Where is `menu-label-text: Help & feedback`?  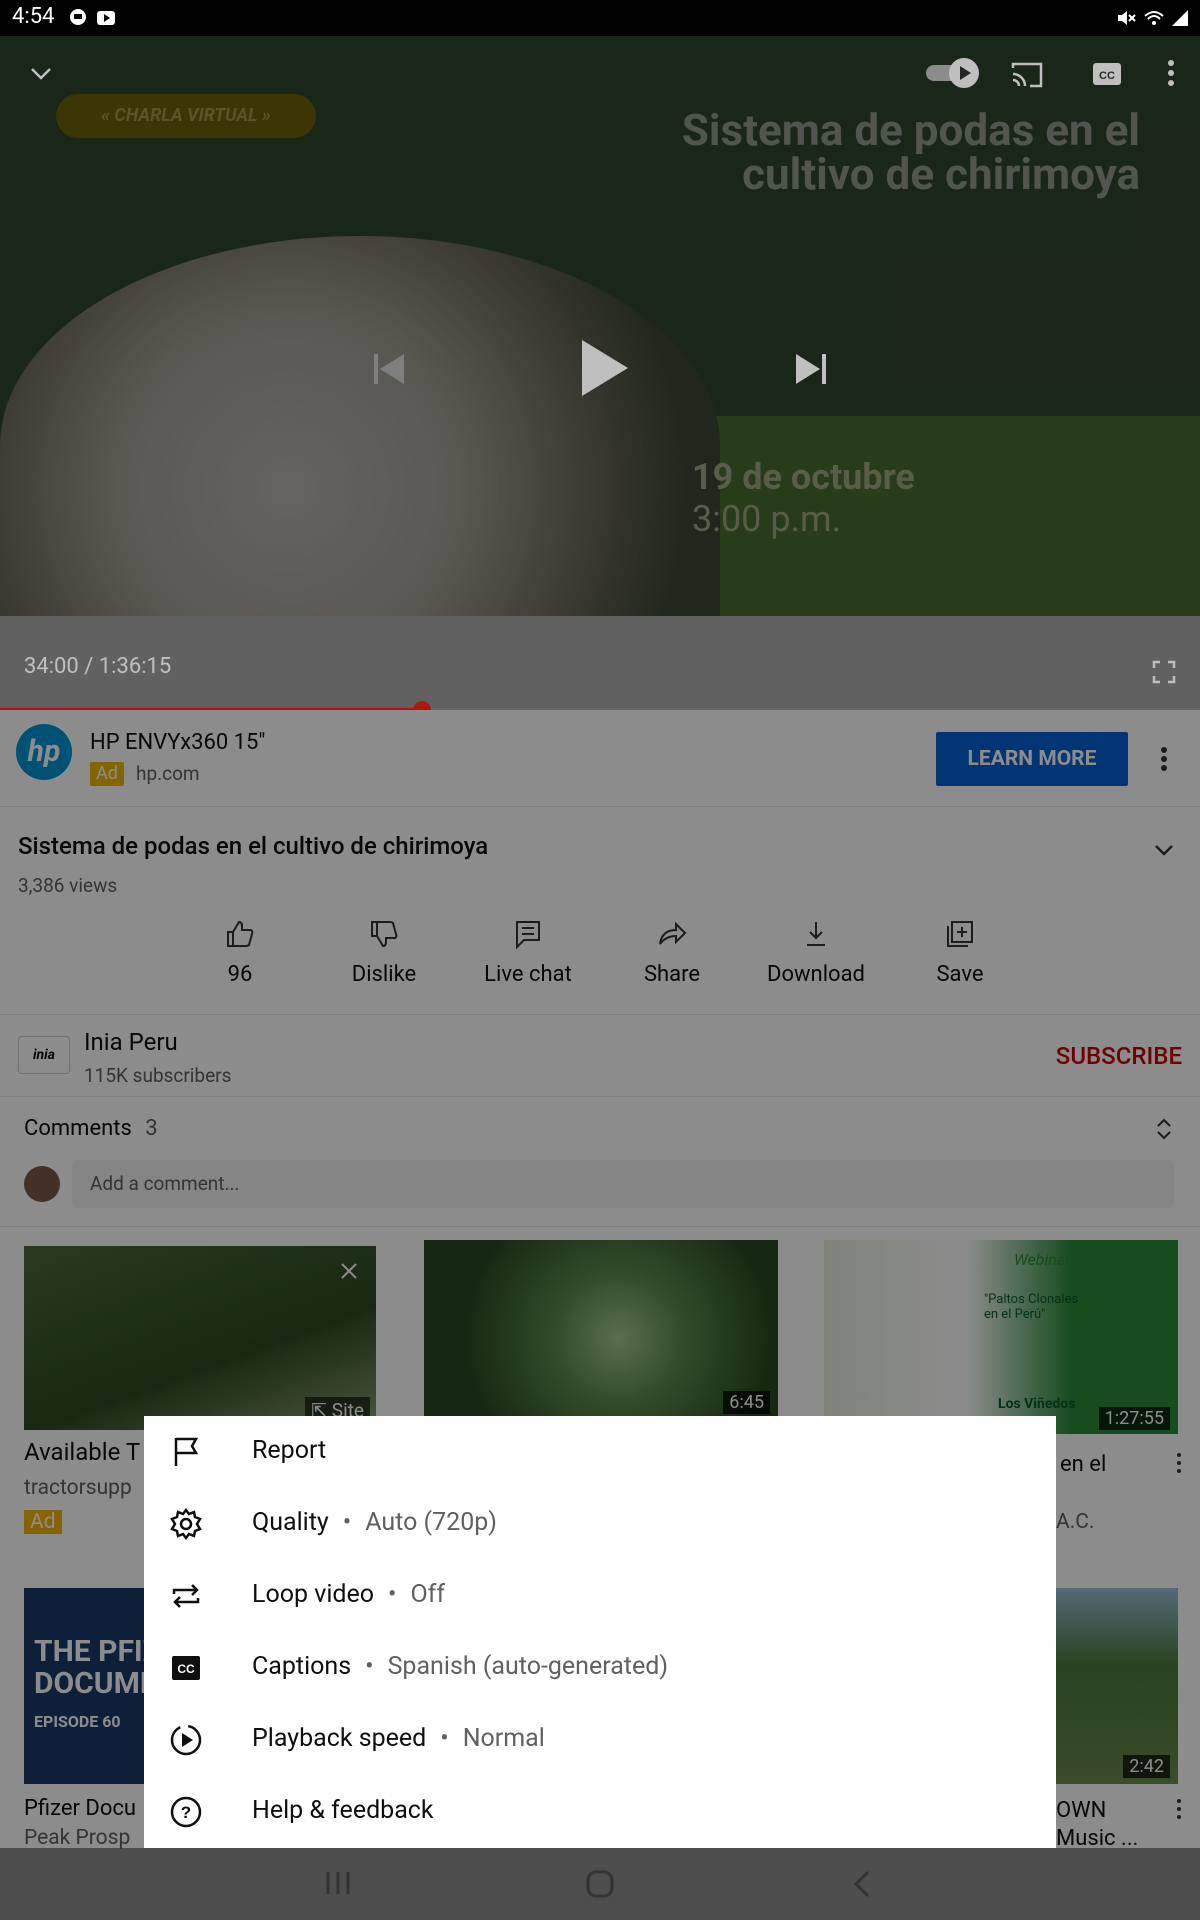
menu-label-text: Help & feedback is located at coordinates (343, 1810).